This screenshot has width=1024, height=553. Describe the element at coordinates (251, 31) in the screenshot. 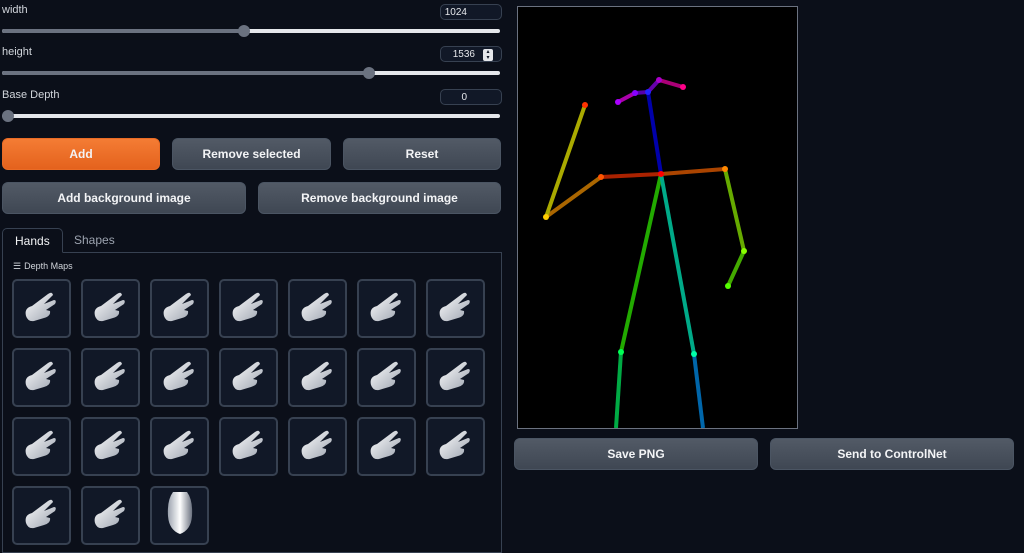

I see `width-slider` at that location.